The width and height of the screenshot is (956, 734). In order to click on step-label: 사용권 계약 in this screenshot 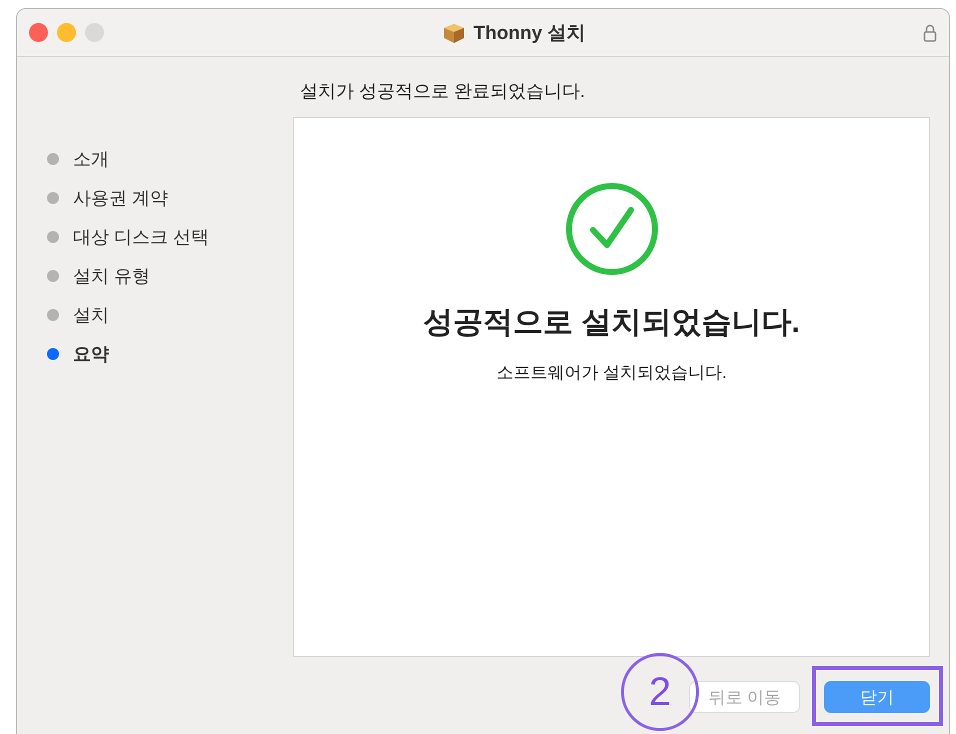, I will do `click(120, 198)`.